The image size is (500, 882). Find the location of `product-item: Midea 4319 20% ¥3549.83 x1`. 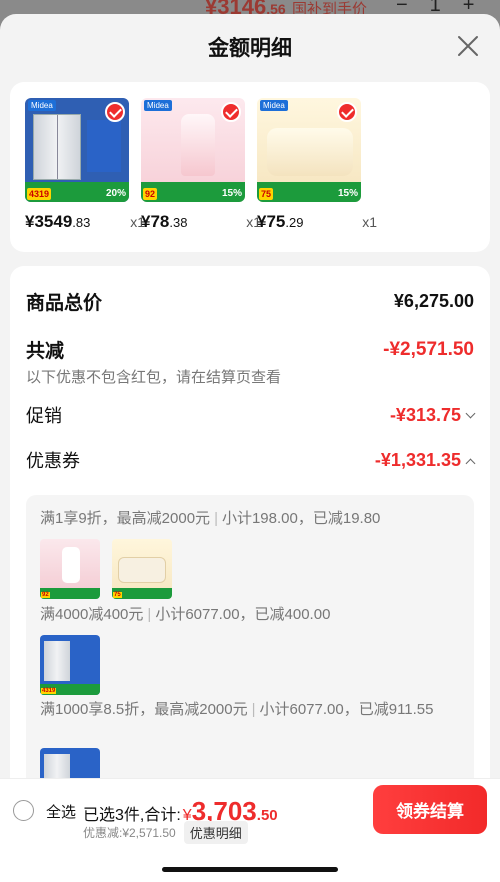

product-item: Midea 4319 20% ¥3549.83 x1 is located at coordinates (85, 165).